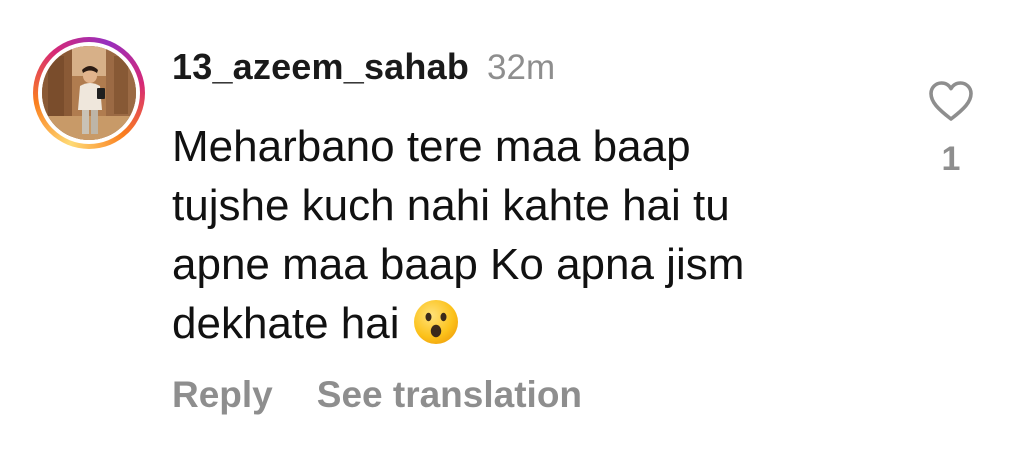  Describe the element at coordinates (431, 146) in the screenshot. I see `comment-line: Meharbano tere maa baap` at that location.